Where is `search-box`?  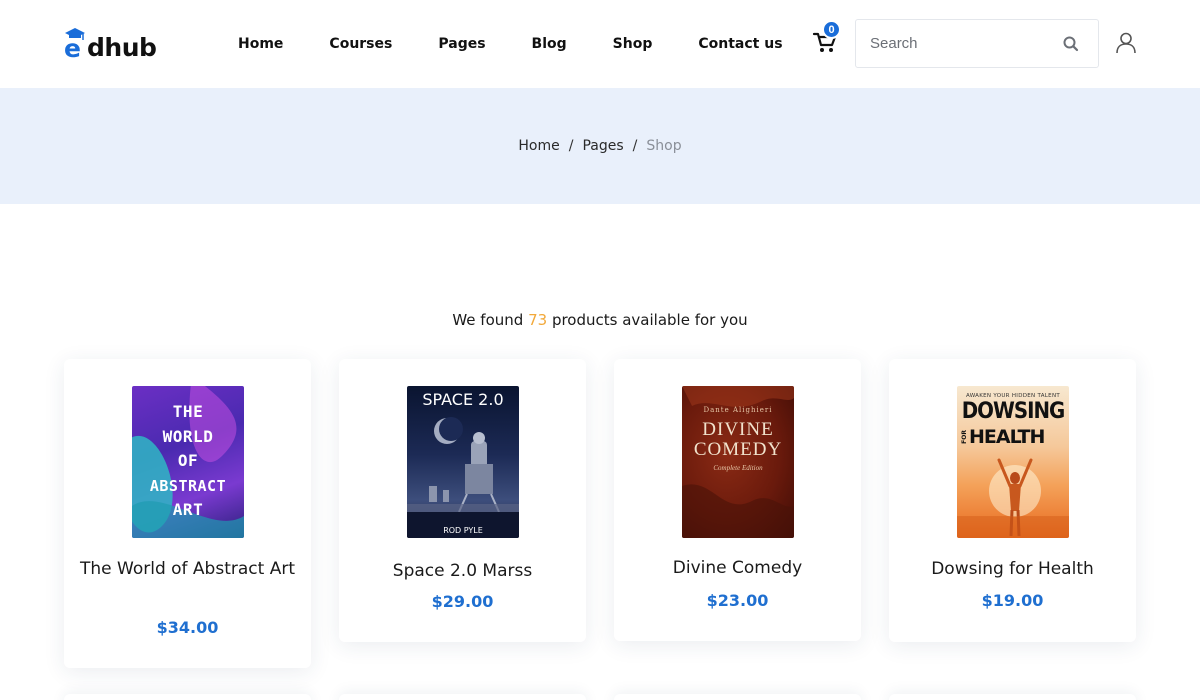
search-box is located at coordinates (977, 43).